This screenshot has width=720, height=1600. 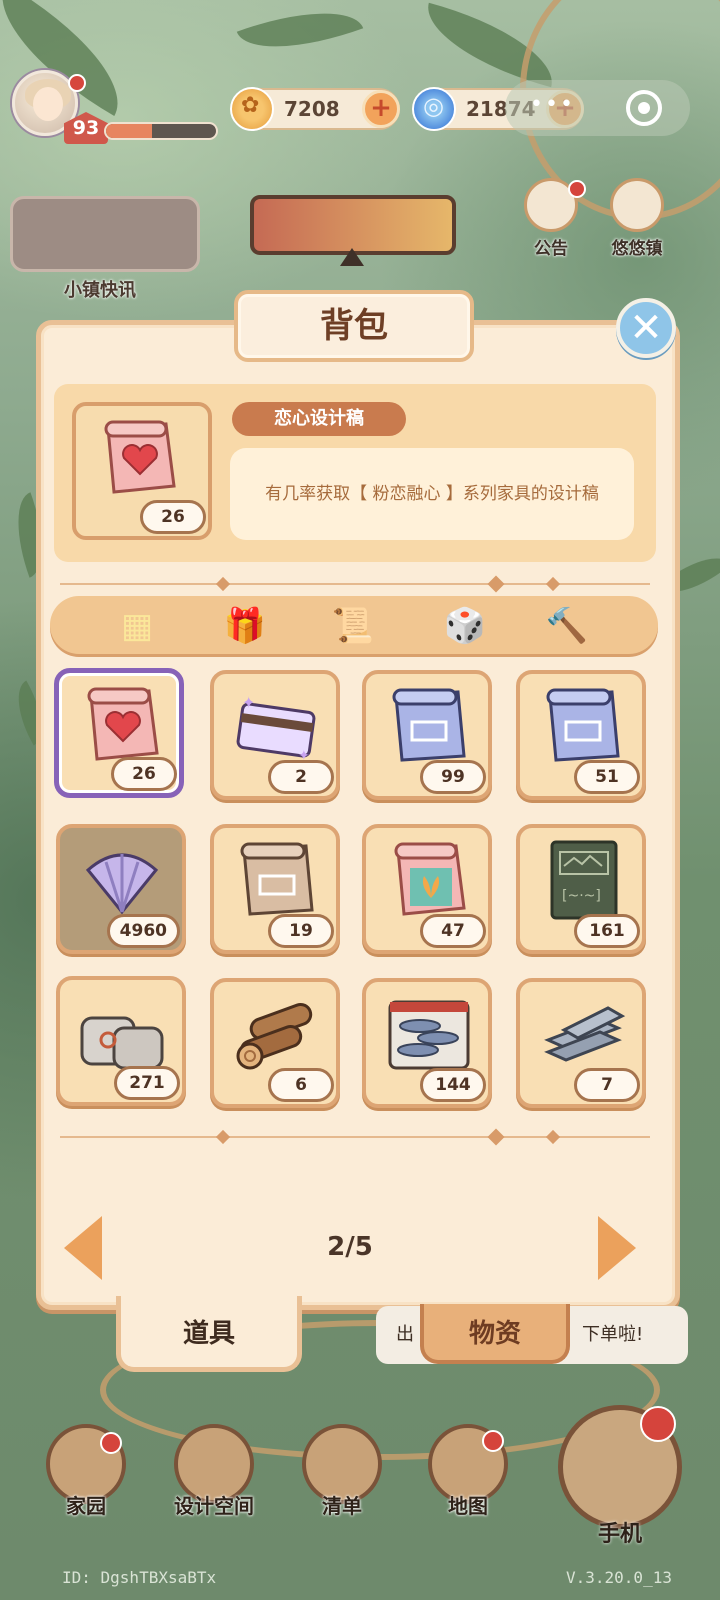 I want to click on item-slot-sacks: 271, so click(x=121, y=1041).